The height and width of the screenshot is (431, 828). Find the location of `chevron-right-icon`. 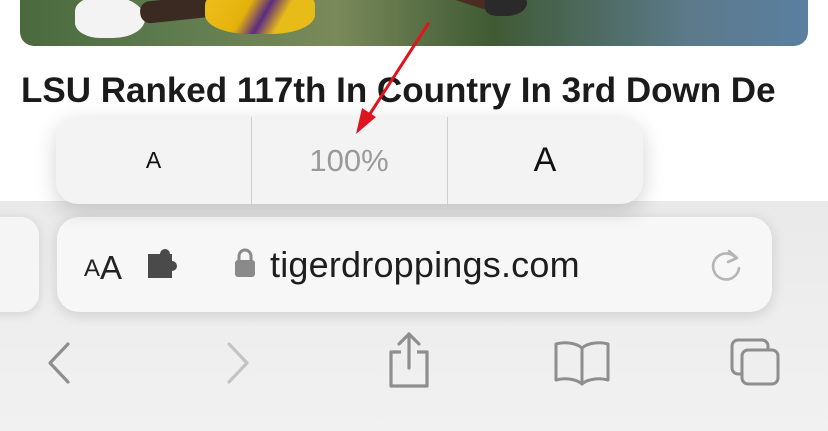

chevron-right-icon is located at coordinates (237, 363).